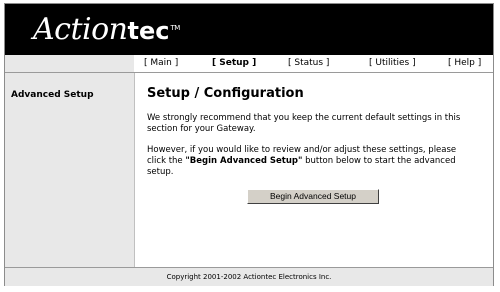 The width and height of the screenshot is (500, 292). I want to click on nav-utilities: [ Utilities ], so click(392, 63).